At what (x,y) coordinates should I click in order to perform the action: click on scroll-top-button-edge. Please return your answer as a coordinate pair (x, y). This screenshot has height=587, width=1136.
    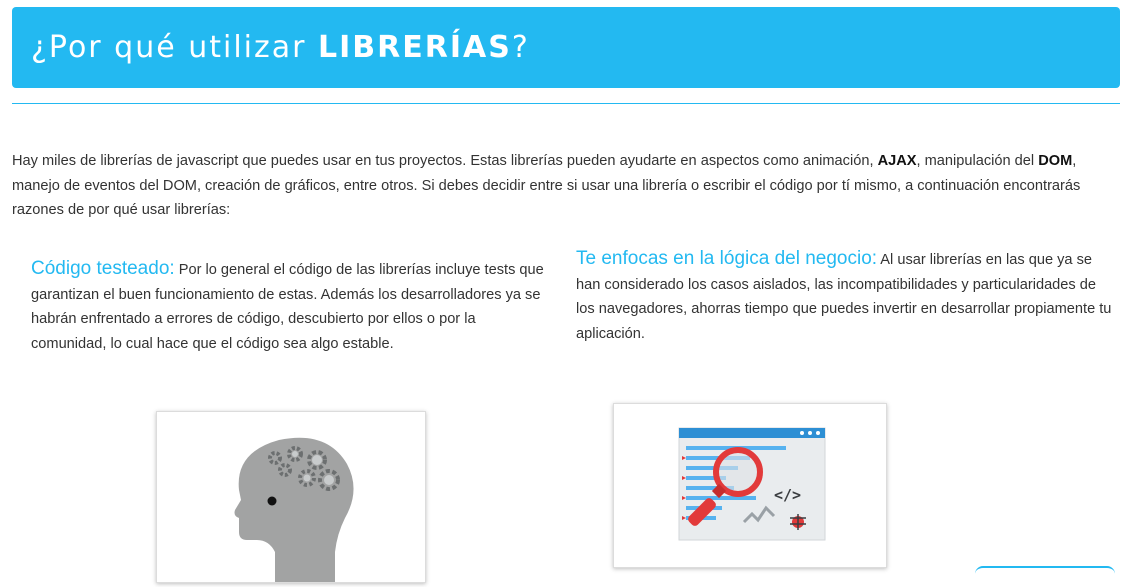
    Looking at the image, I should click on (1045, 572).